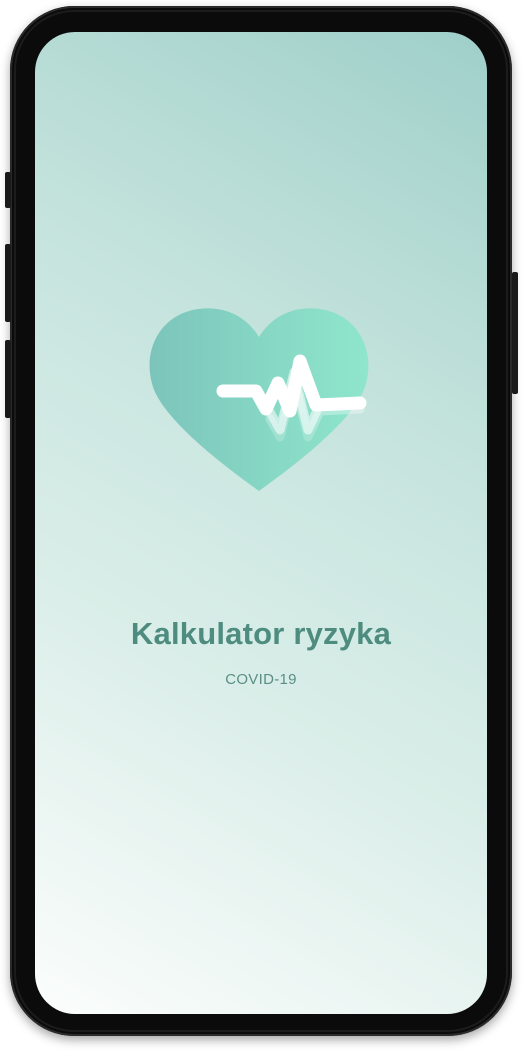 This screenshot has width=524, height=1056. I want to click on volume-up-button, so click(8, 283).